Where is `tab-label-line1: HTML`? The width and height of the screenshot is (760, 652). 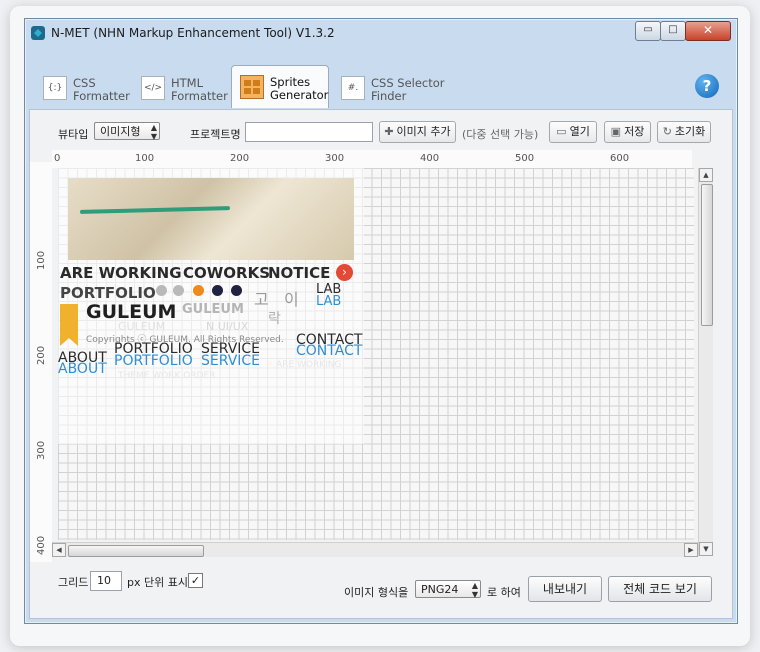 tab-label-line1: HTML is located at coordinates (187, 83).